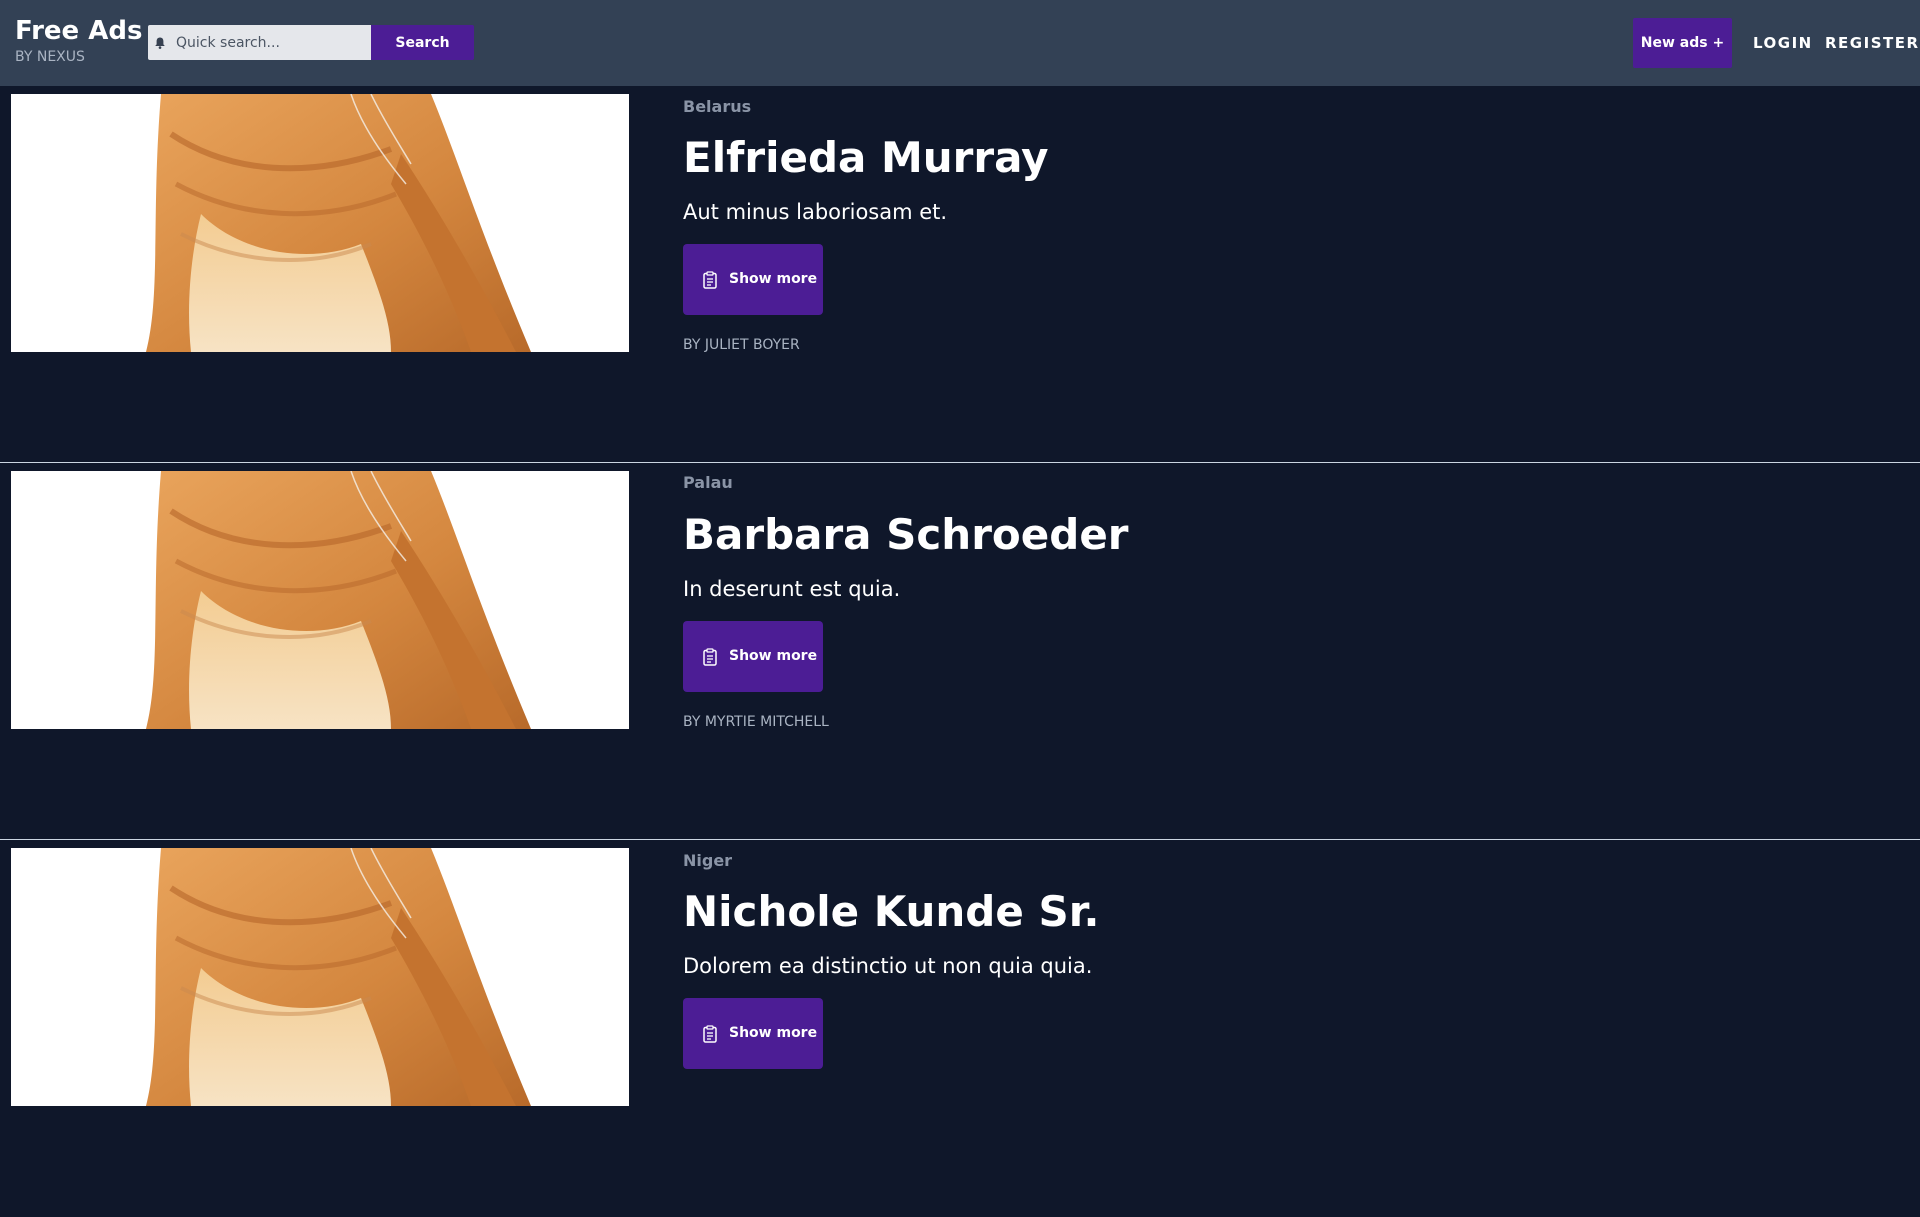 This screenshot has width=1920, height=1217. What do you see at coordinates (741, 345) in the screenshot?
I see `ad-author: BY JULIET BOYER` at bounding box center [741, 345].